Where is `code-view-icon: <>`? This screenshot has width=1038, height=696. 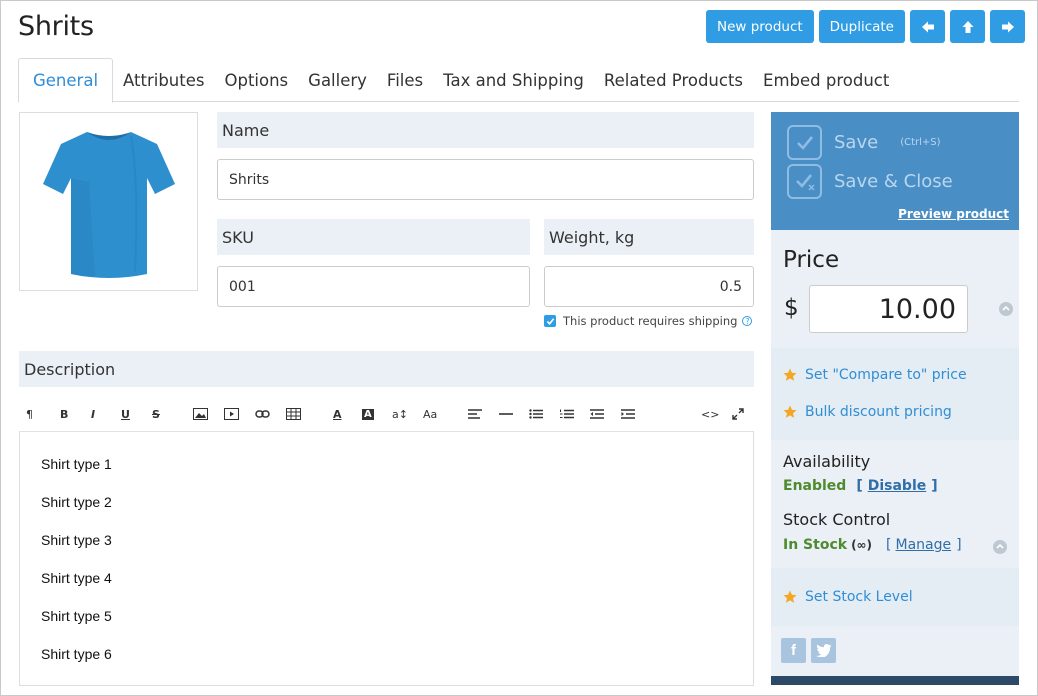
code-view-icon: <> is located at coordinates (710, 414).